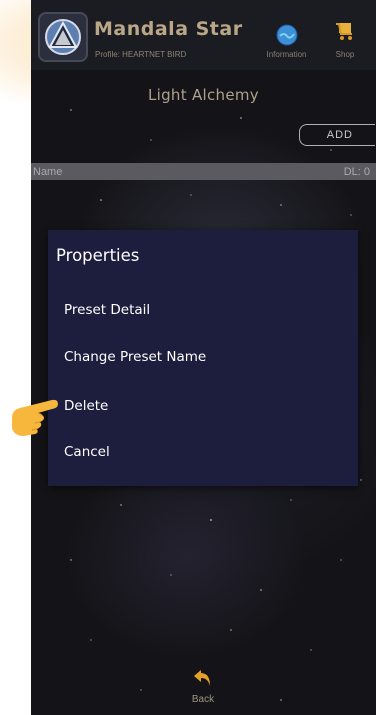 The width and height of the screenshot is (376, 715). I want to click on mandala-star-logo-icon, so click(63, 37).